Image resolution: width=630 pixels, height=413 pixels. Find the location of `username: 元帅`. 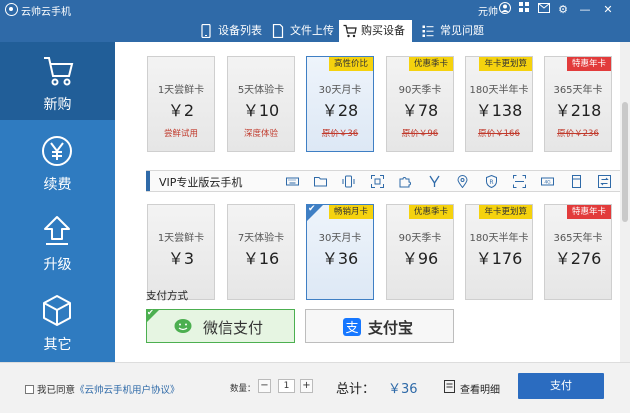

username: 元帅 is located at coordinates (488, 10).